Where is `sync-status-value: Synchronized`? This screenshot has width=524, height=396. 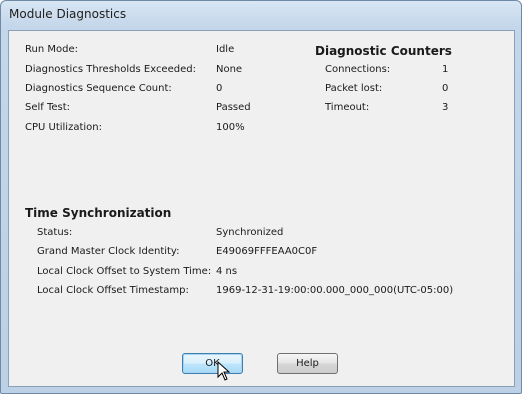
sync-status-value: Synchronized is located at coordinates (250, 232).